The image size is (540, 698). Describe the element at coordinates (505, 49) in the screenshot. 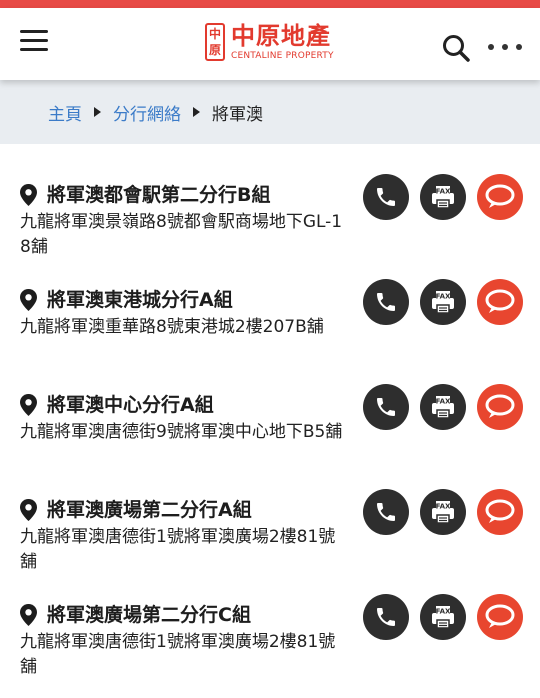

I see `more-icon` at that location.